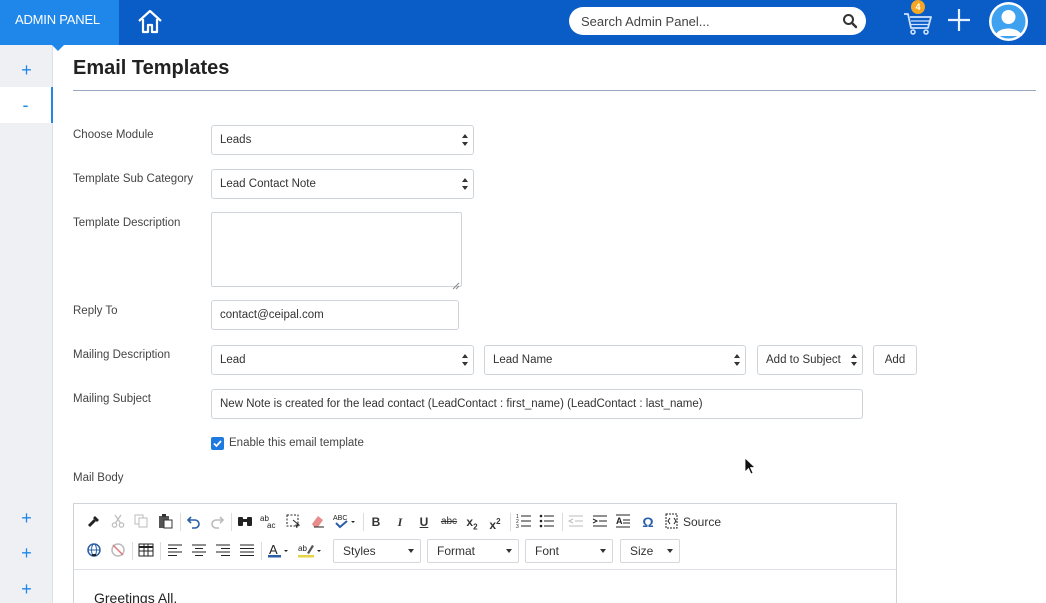 The height and width of the screenshot is (603, 1046). I want to click on numbered-list-icon: 123, so click(524, 522).